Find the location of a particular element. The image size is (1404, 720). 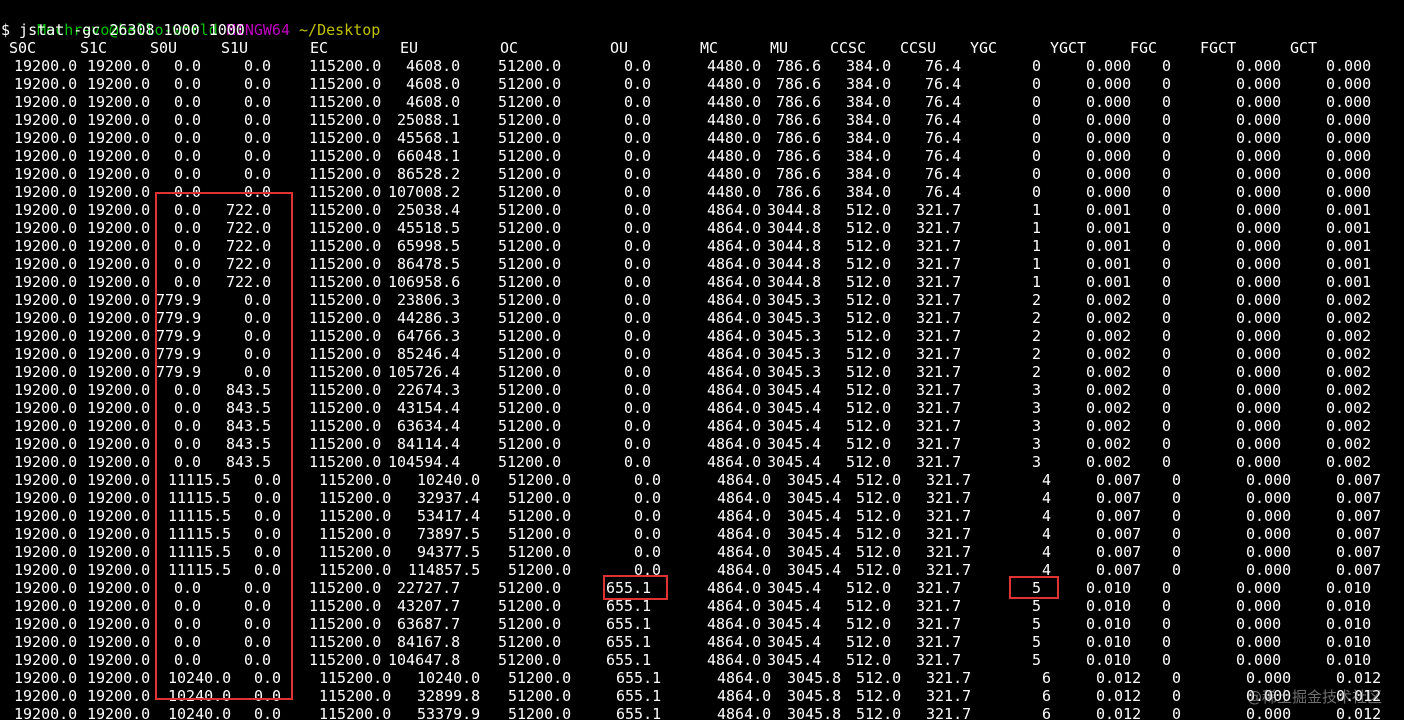

cell-mu: 3045.3 is located at coordinates (794, 372).